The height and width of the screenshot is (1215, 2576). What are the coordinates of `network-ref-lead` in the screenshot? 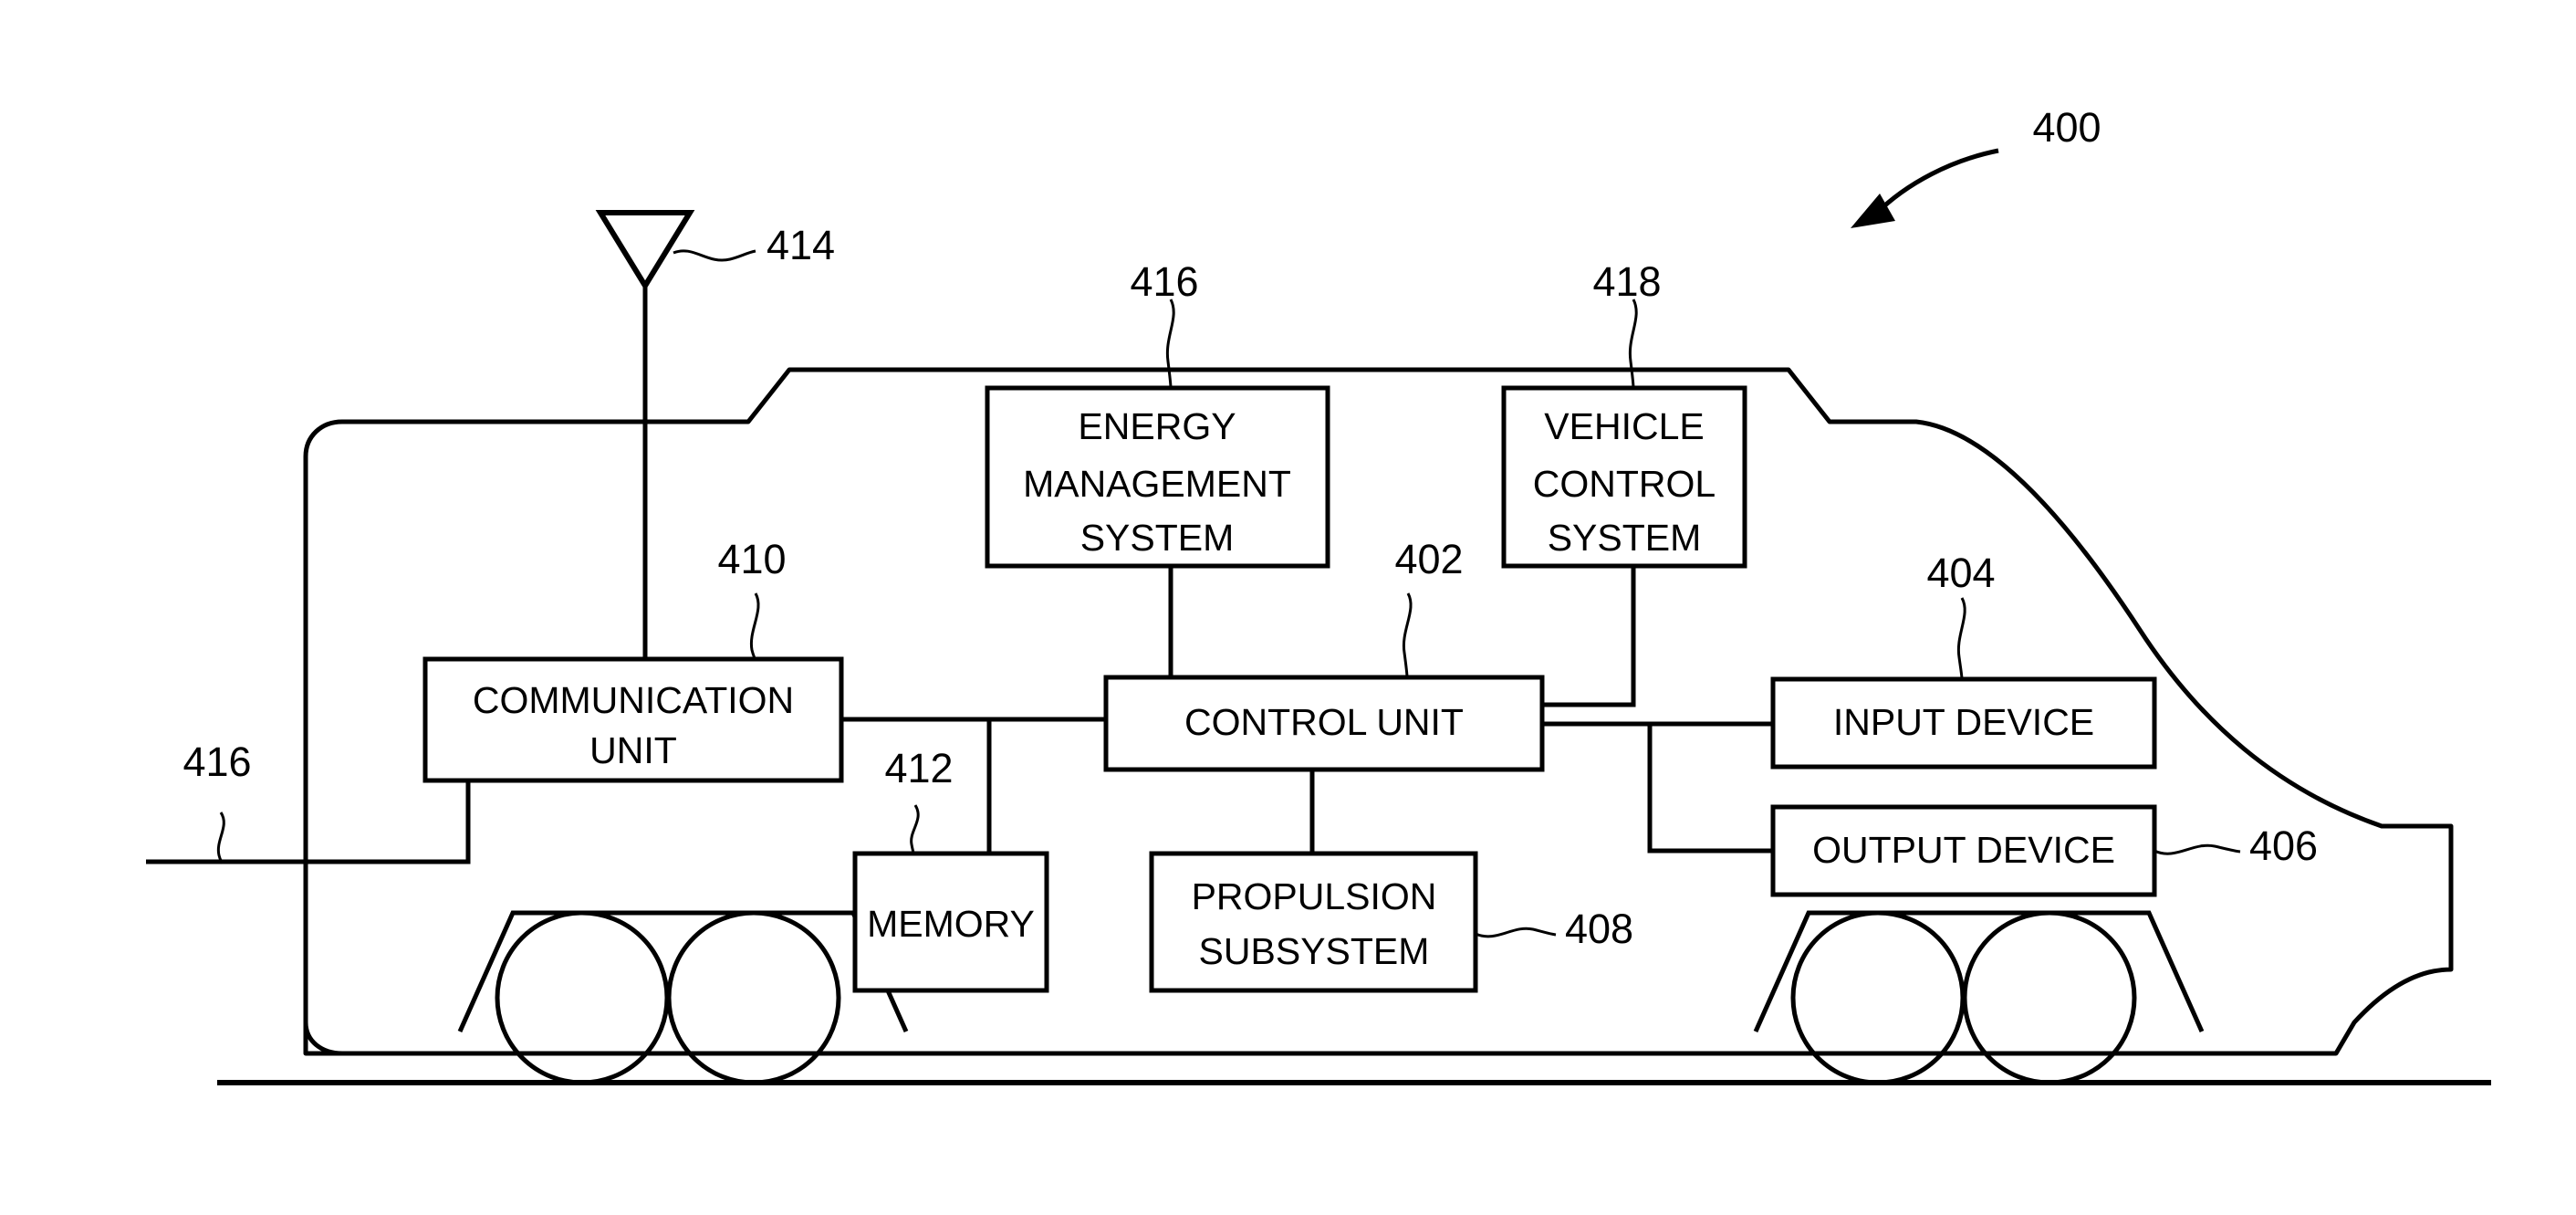 It's located at (221, 838).